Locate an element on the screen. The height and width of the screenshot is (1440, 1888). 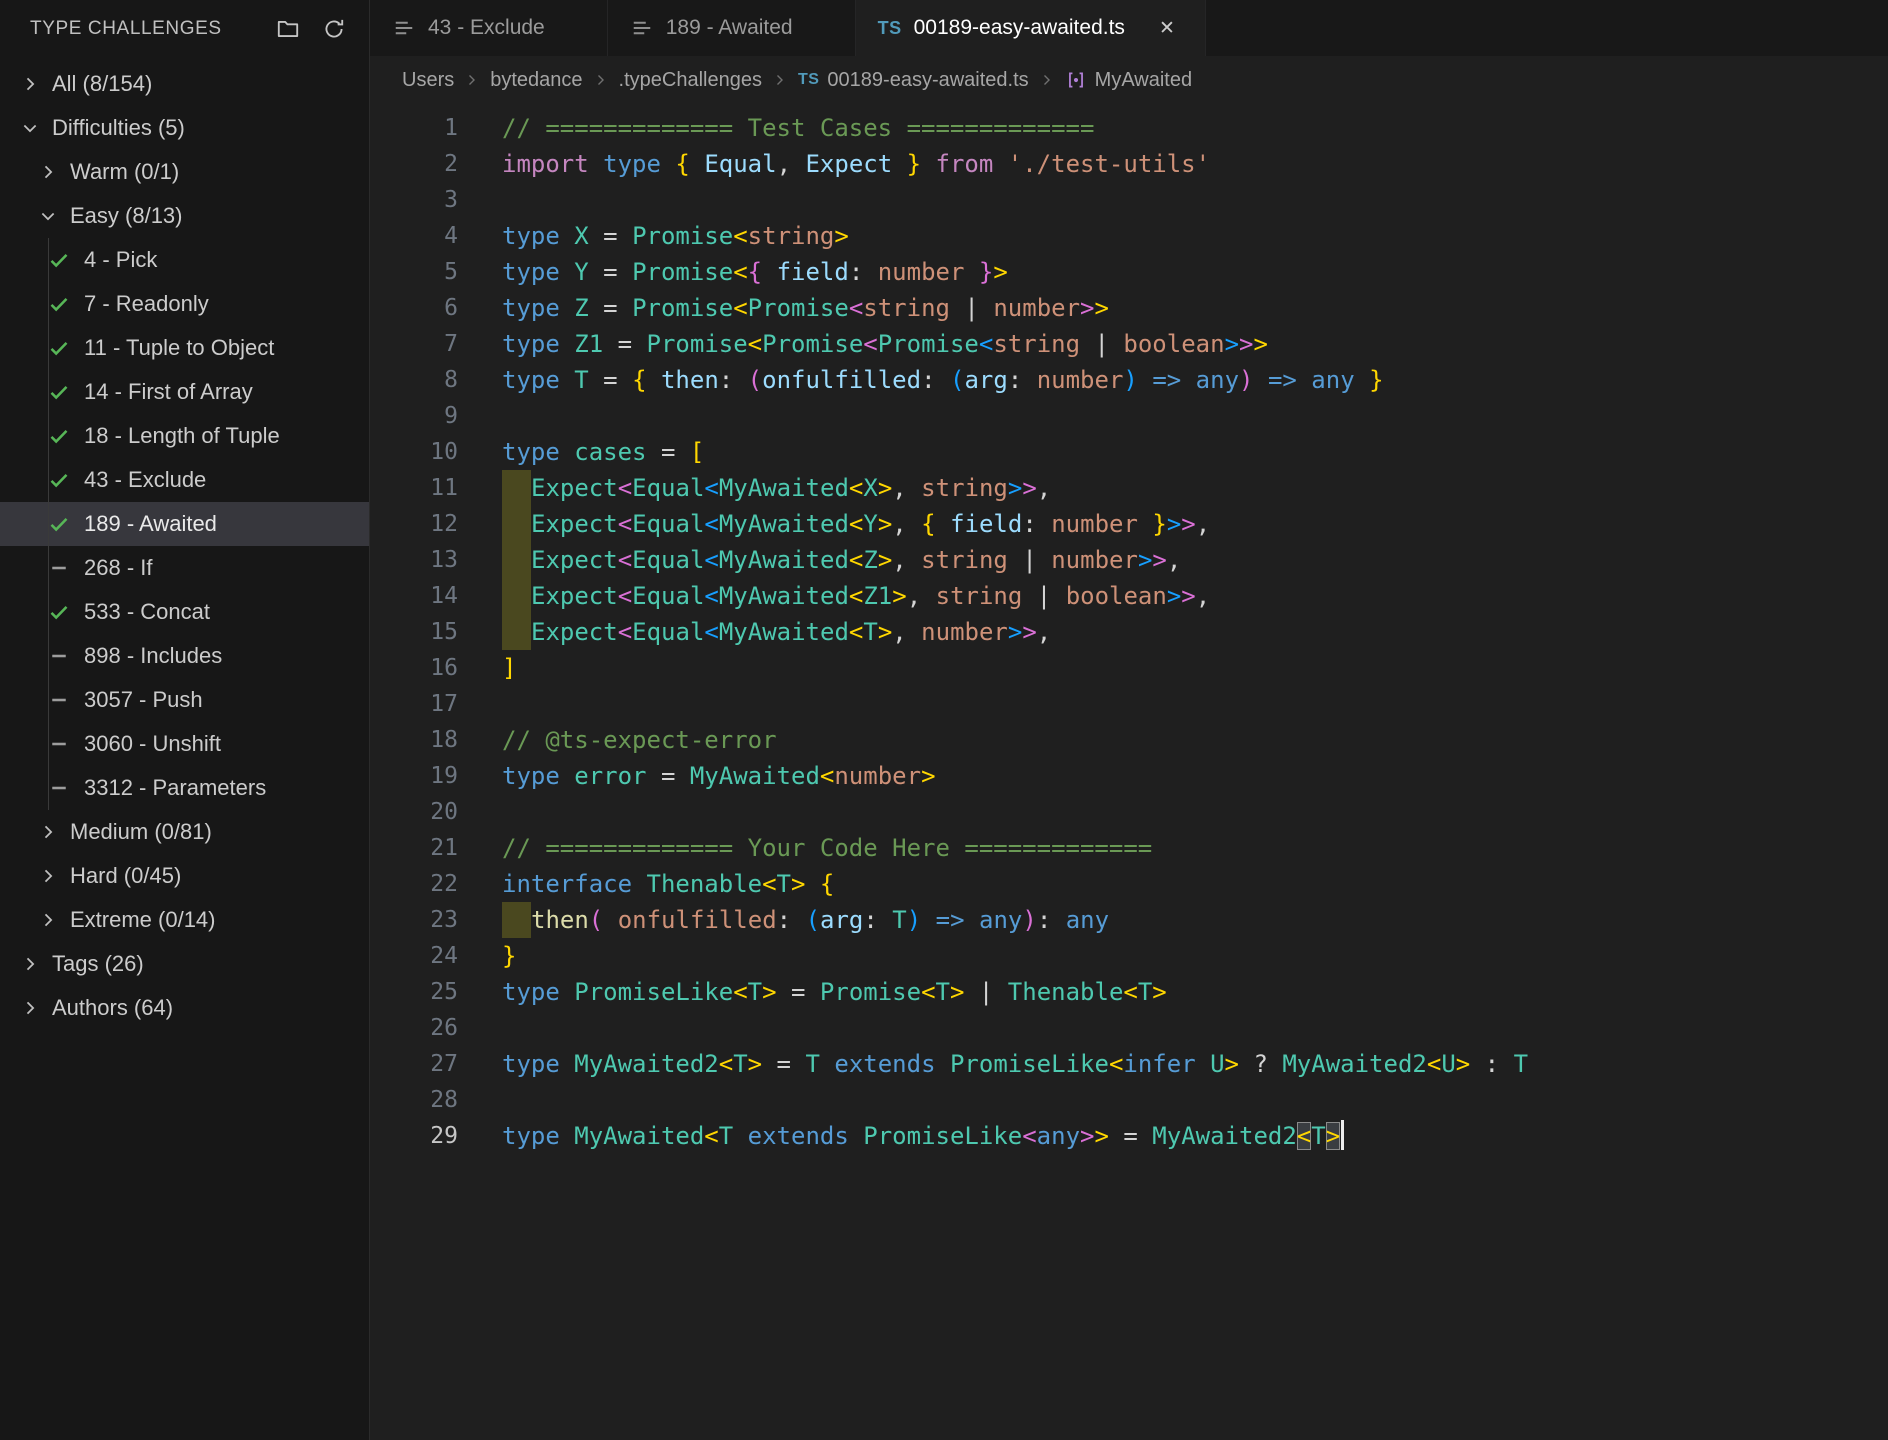
line-number: 21 is located at coordinates (414, 848).